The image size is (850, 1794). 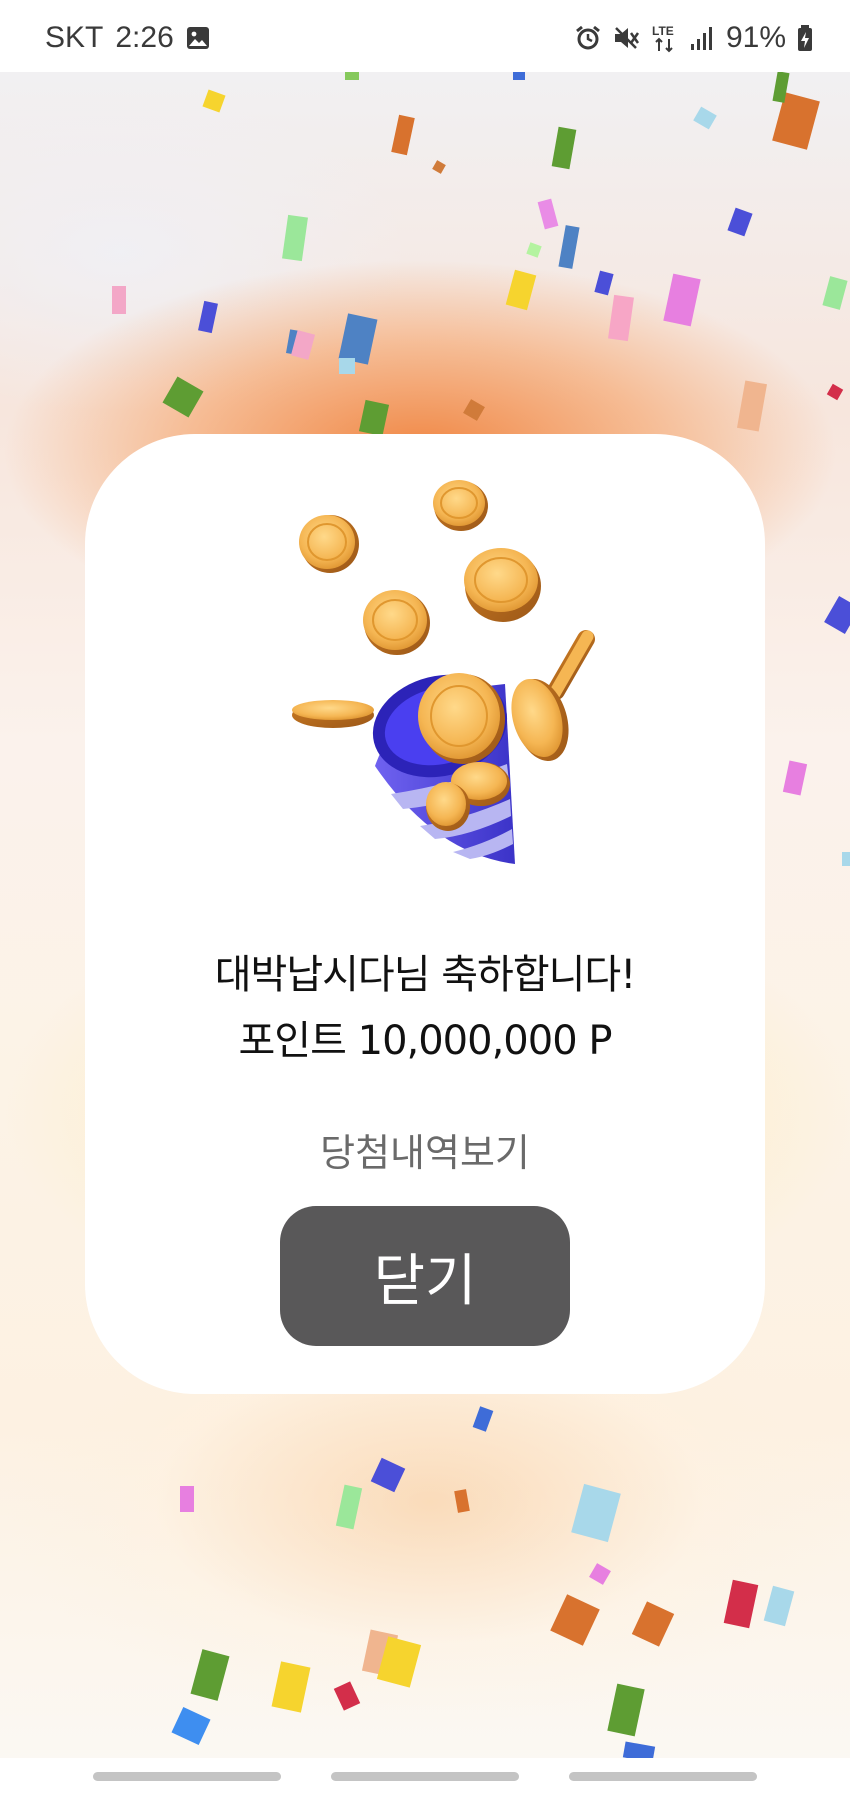 I want to click on image-notification-icon, so click(x=198, y=38).